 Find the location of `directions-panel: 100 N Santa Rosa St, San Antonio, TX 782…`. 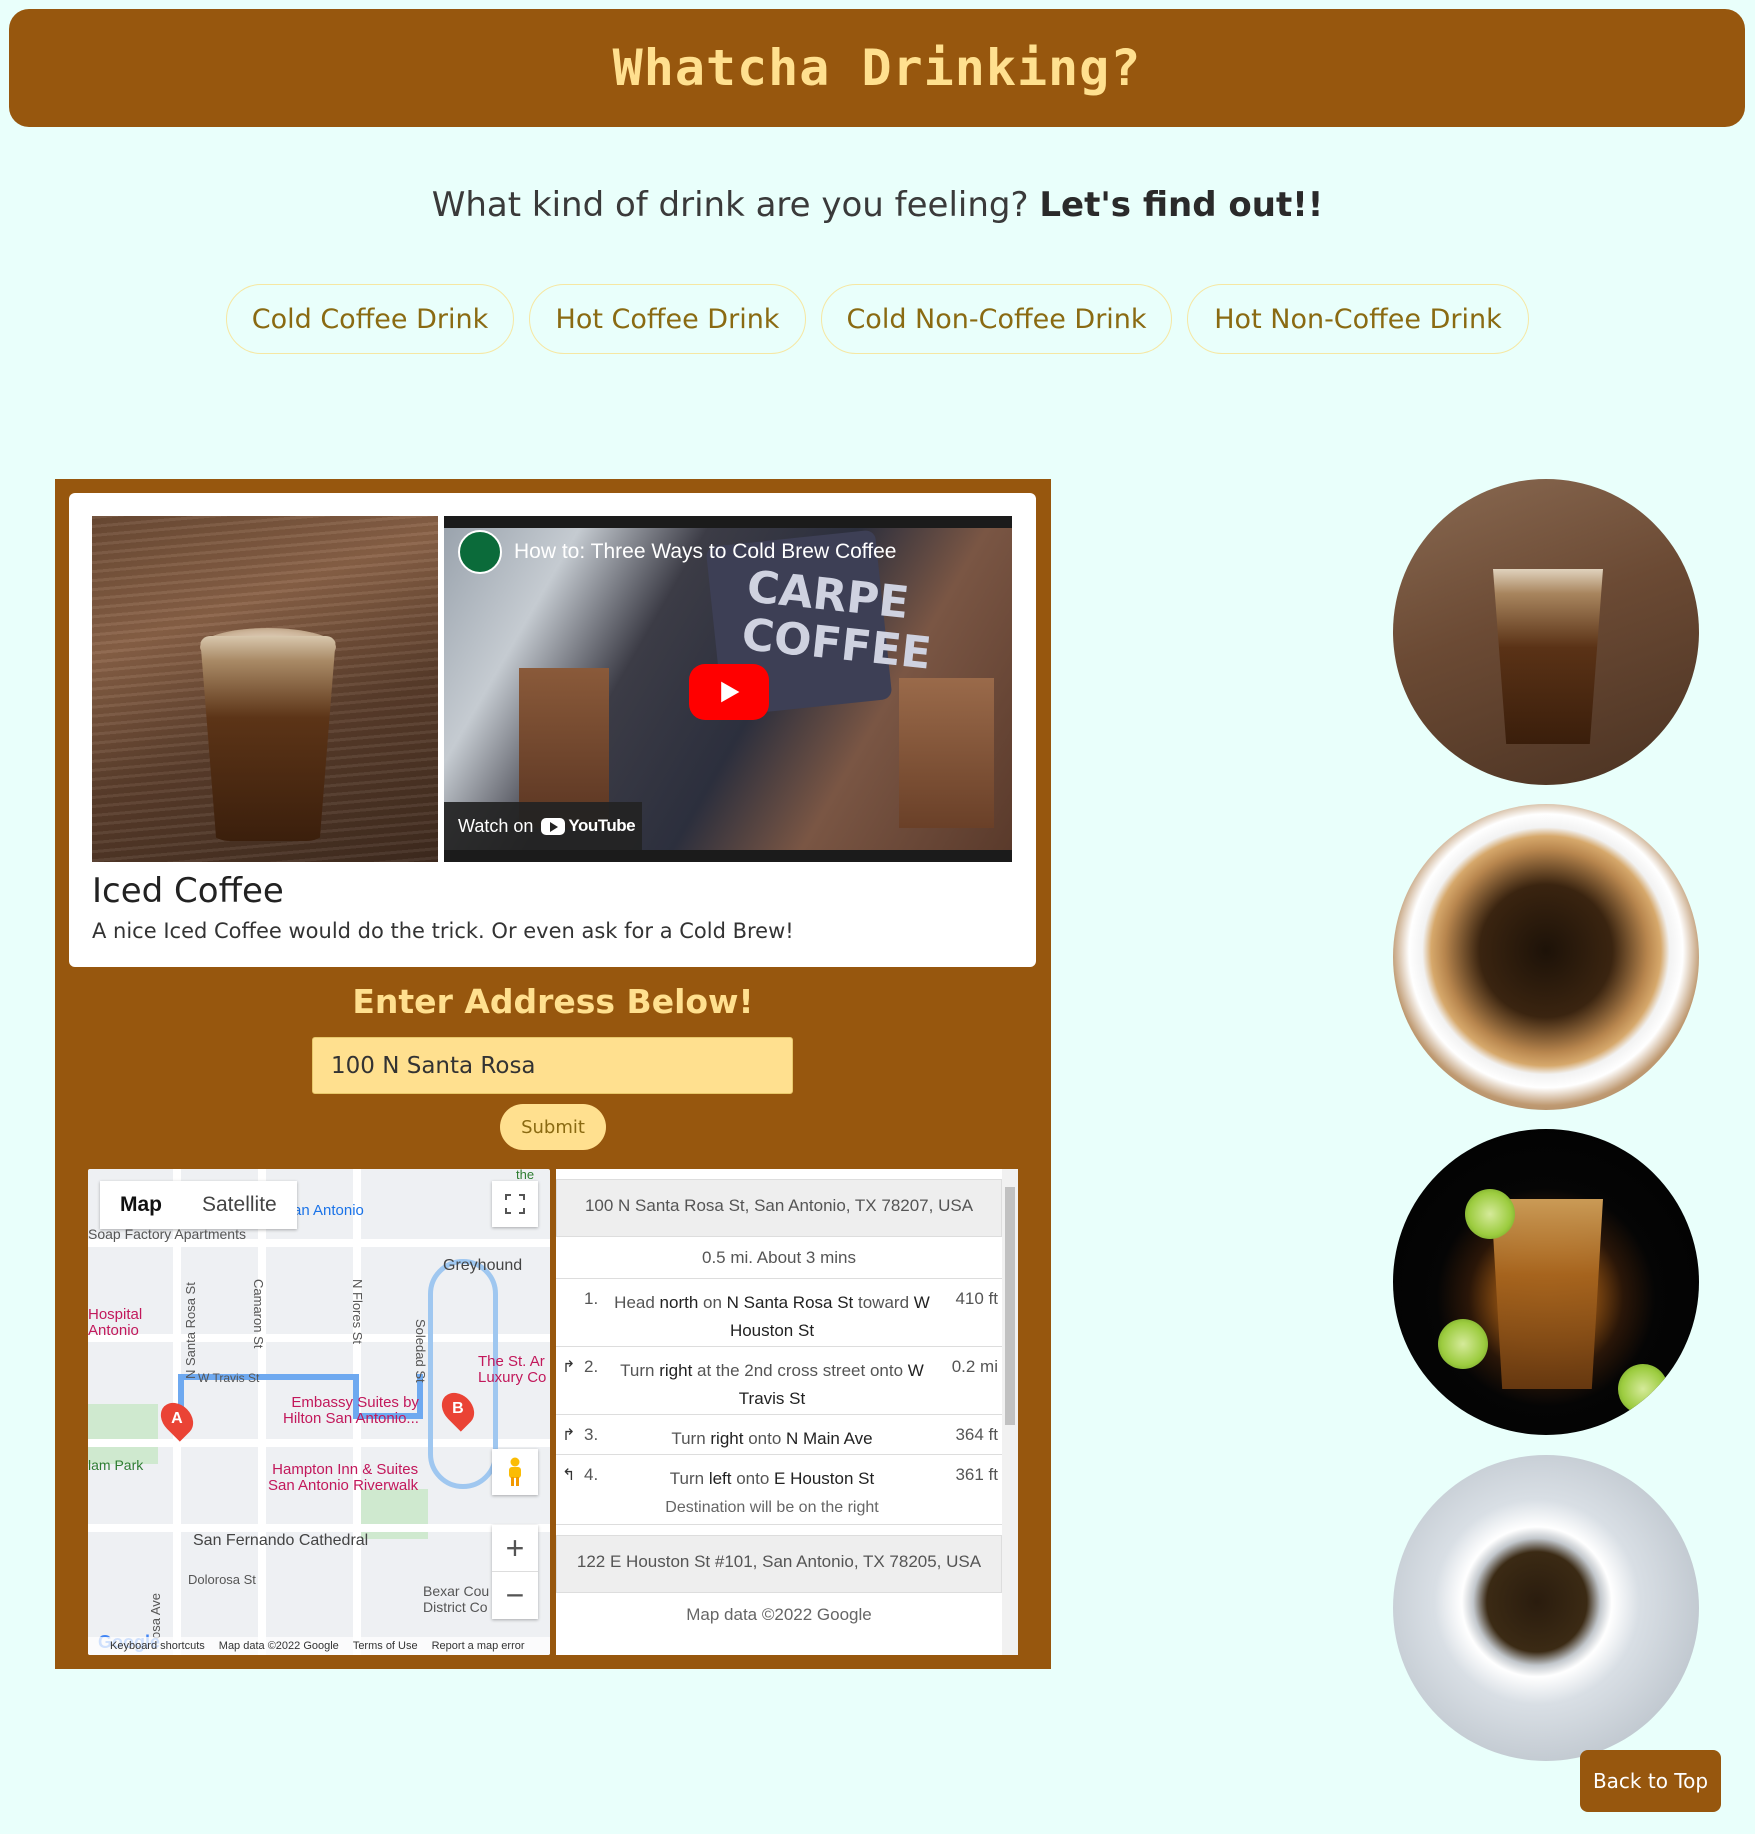

directions-panel: 100 N Santa Rosa St, San Antonio, TX 782… is located at coordinates (787, 1412).